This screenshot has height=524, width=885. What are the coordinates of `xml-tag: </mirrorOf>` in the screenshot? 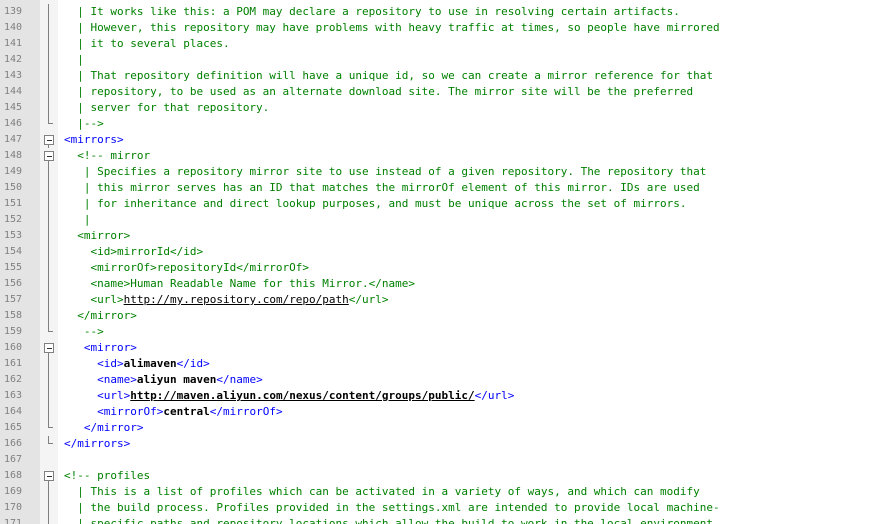 It's located at (246, 411).